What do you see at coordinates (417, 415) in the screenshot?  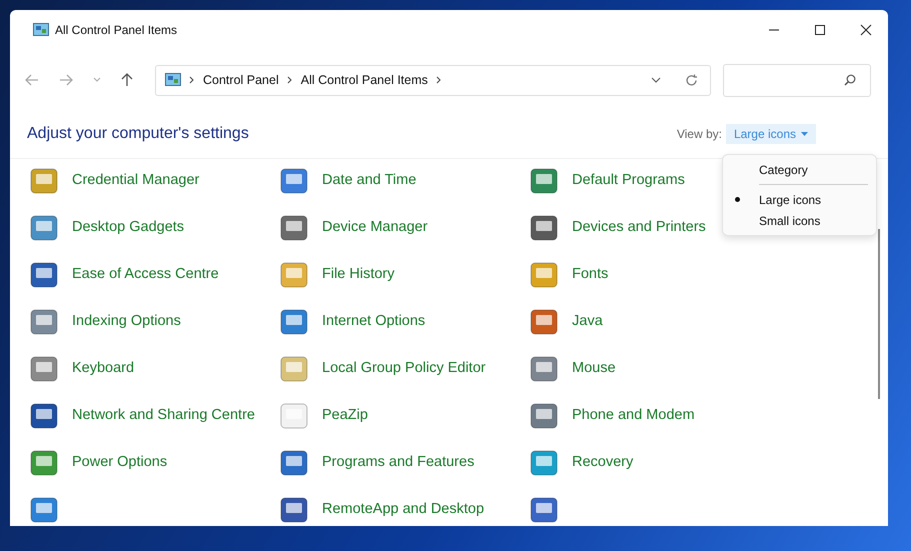 I see `applet-link: PeaZip` at bounding box center [417, 415].